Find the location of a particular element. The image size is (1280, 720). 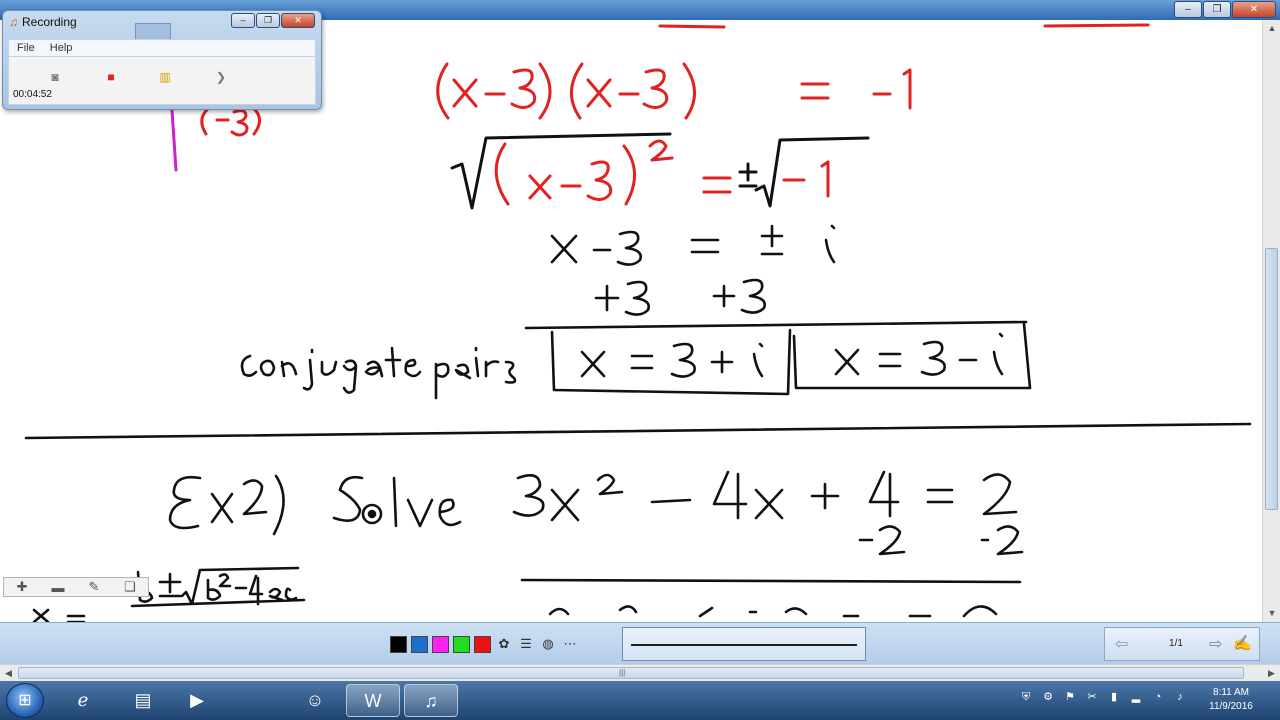

scroll-down-icon: ▼ is located at coordinates (1271, 613).